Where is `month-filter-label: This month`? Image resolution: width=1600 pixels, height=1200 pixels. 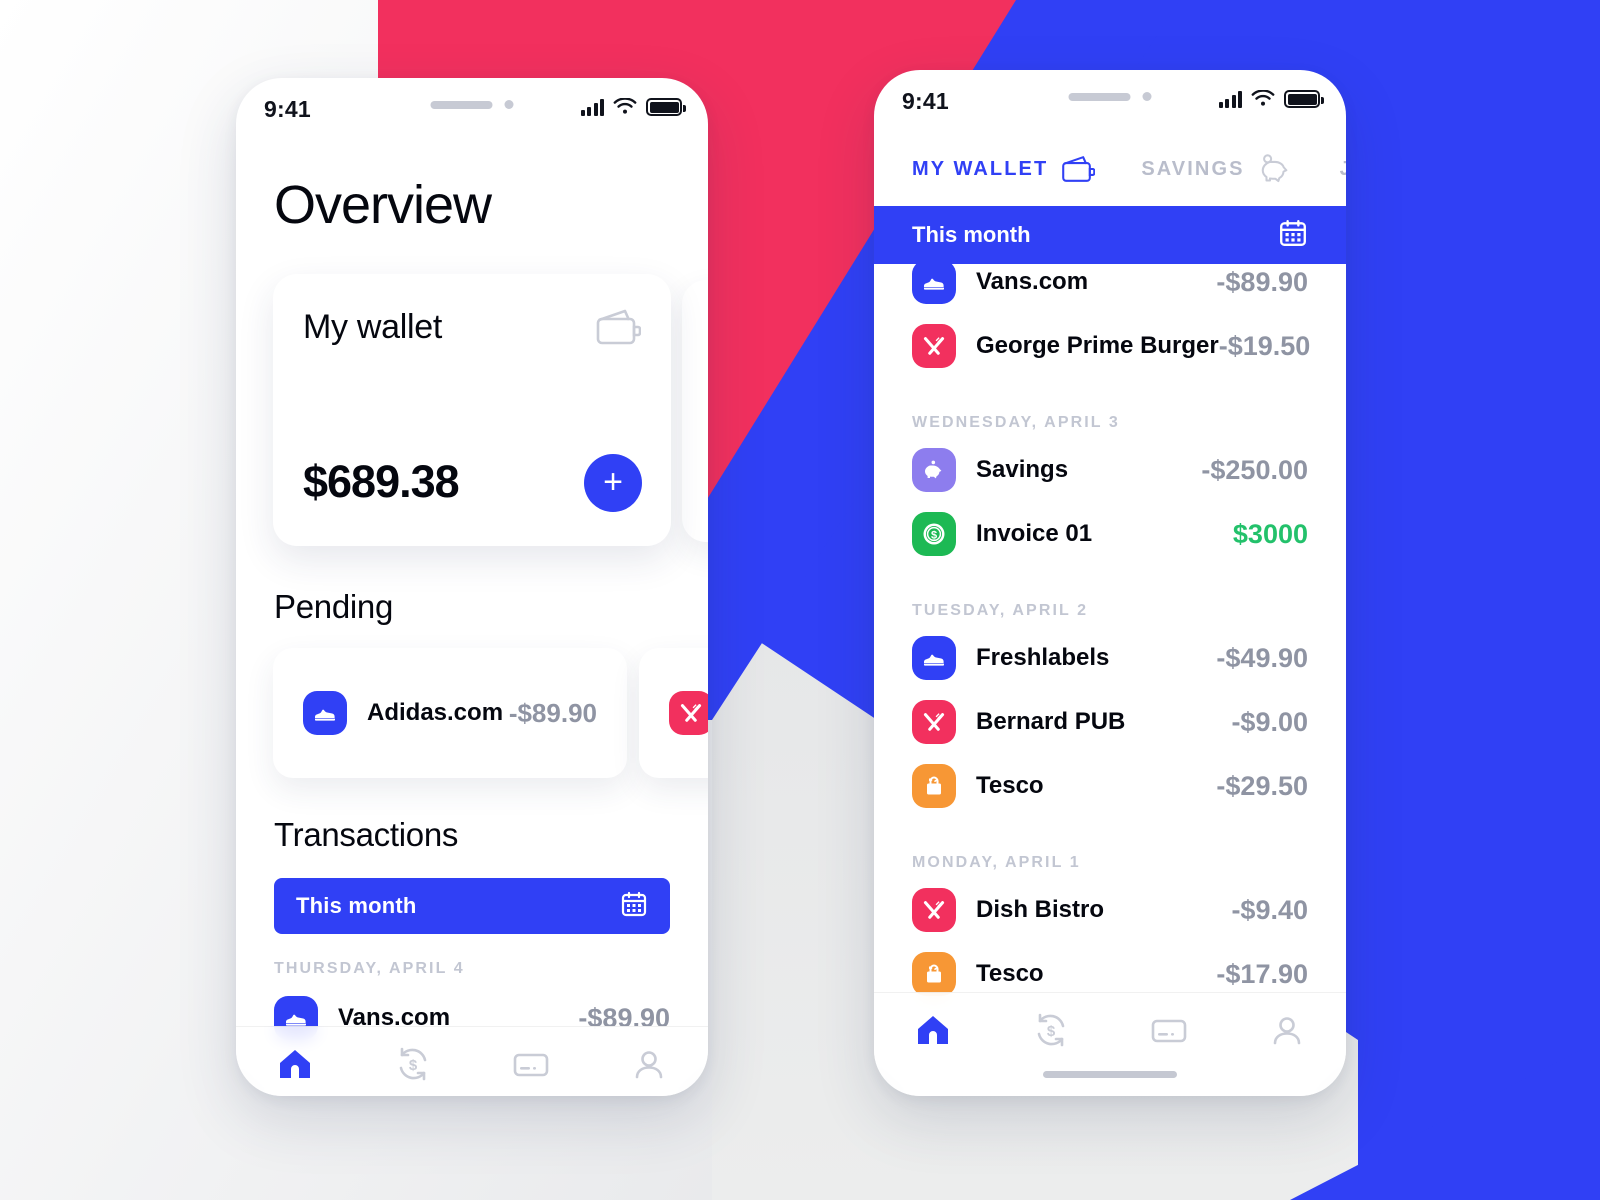 month-filter-label: This month is located at coordinates (971, 234).